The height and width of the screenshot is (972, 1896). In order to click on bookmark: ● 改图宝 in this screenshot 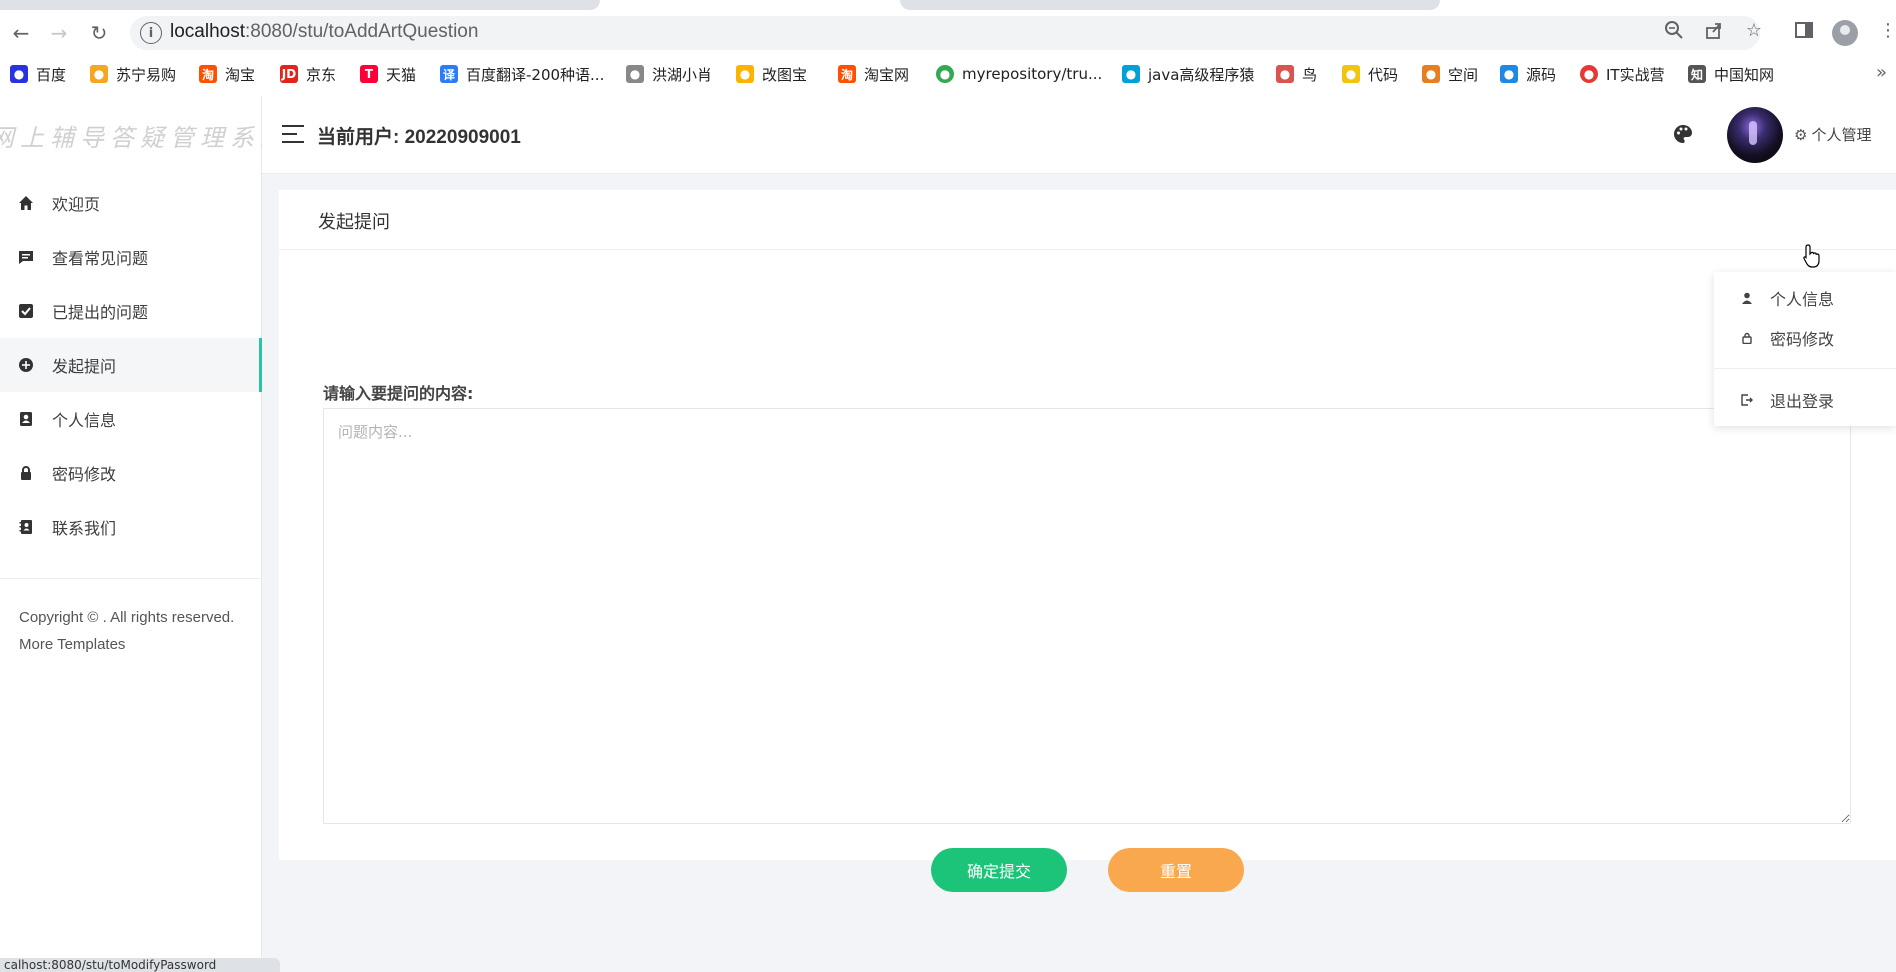, I will do `click(771, 74)`.